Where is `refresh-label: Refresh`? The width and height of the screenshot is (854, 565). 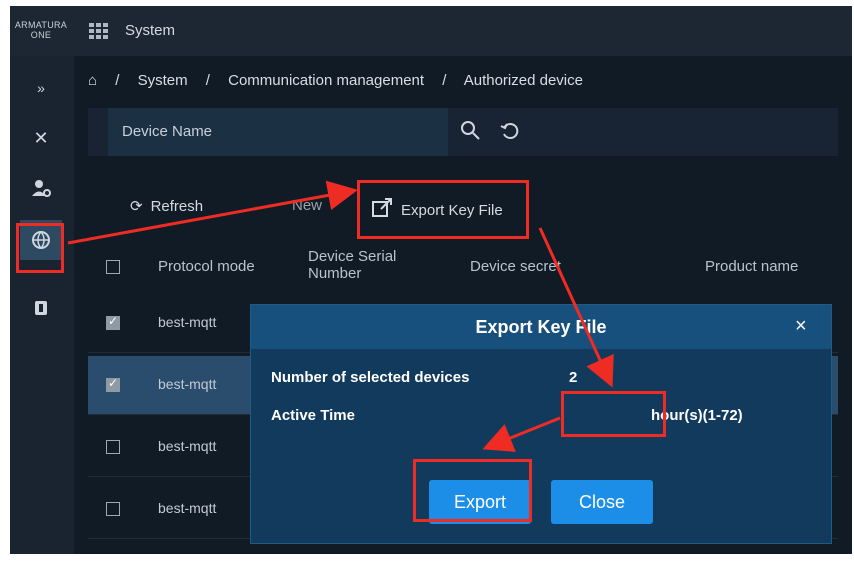 refresh-label: Refresh is located at coordinates (177, 206).